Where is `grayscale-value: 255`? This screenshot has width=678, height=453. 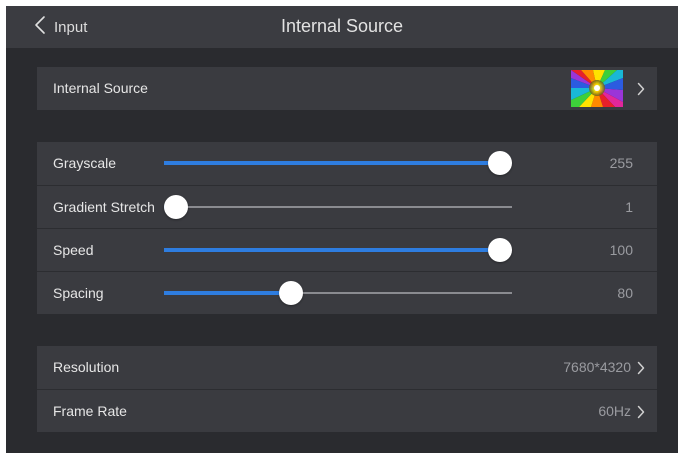
grayscale-value: 255 is located at coordinates (621, 163).